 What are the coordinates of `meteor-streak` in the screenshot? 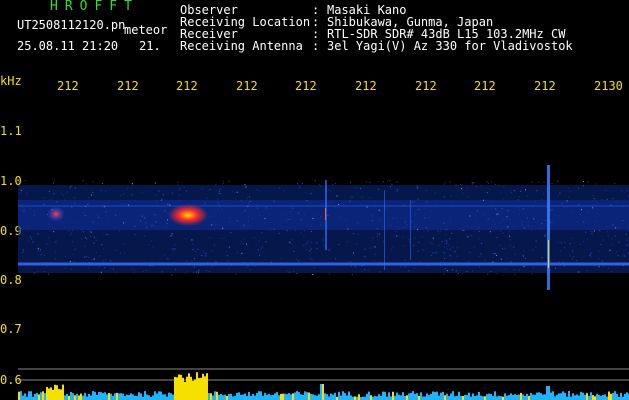 It's located at (384, 230).